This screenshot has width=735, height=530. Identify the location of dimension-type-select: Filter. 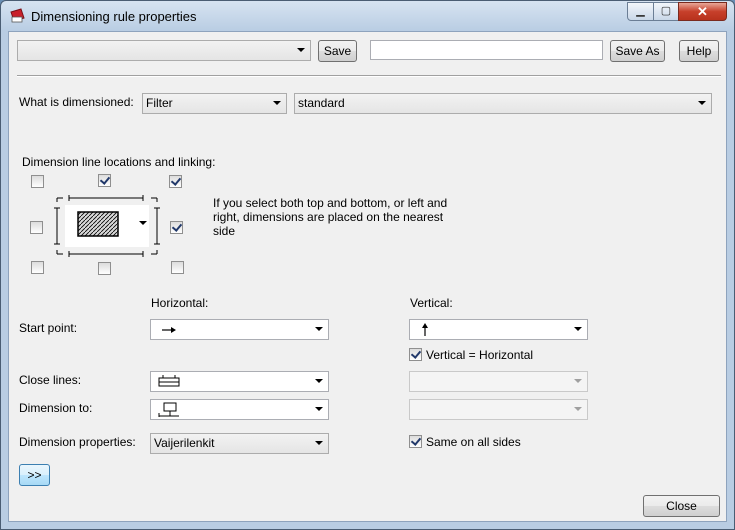
(214, 103).